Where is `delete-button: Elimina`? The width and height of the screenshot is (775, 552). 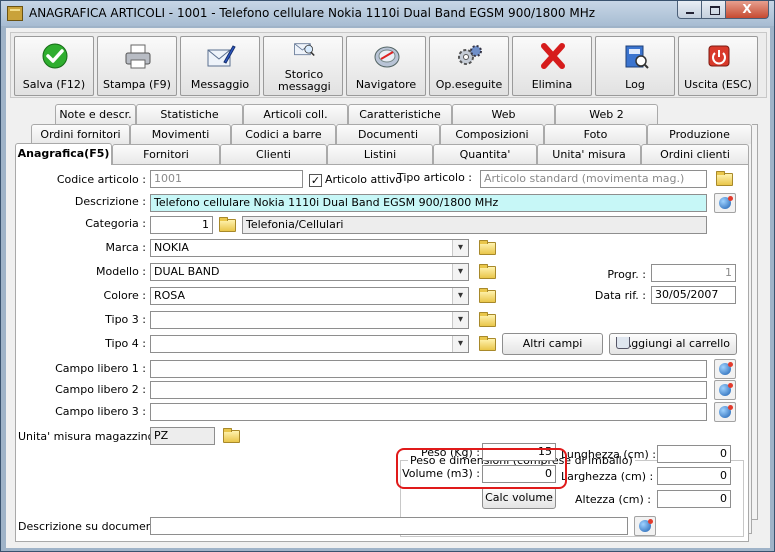 delete-button: Elimina is located at coordinates (552, 66).